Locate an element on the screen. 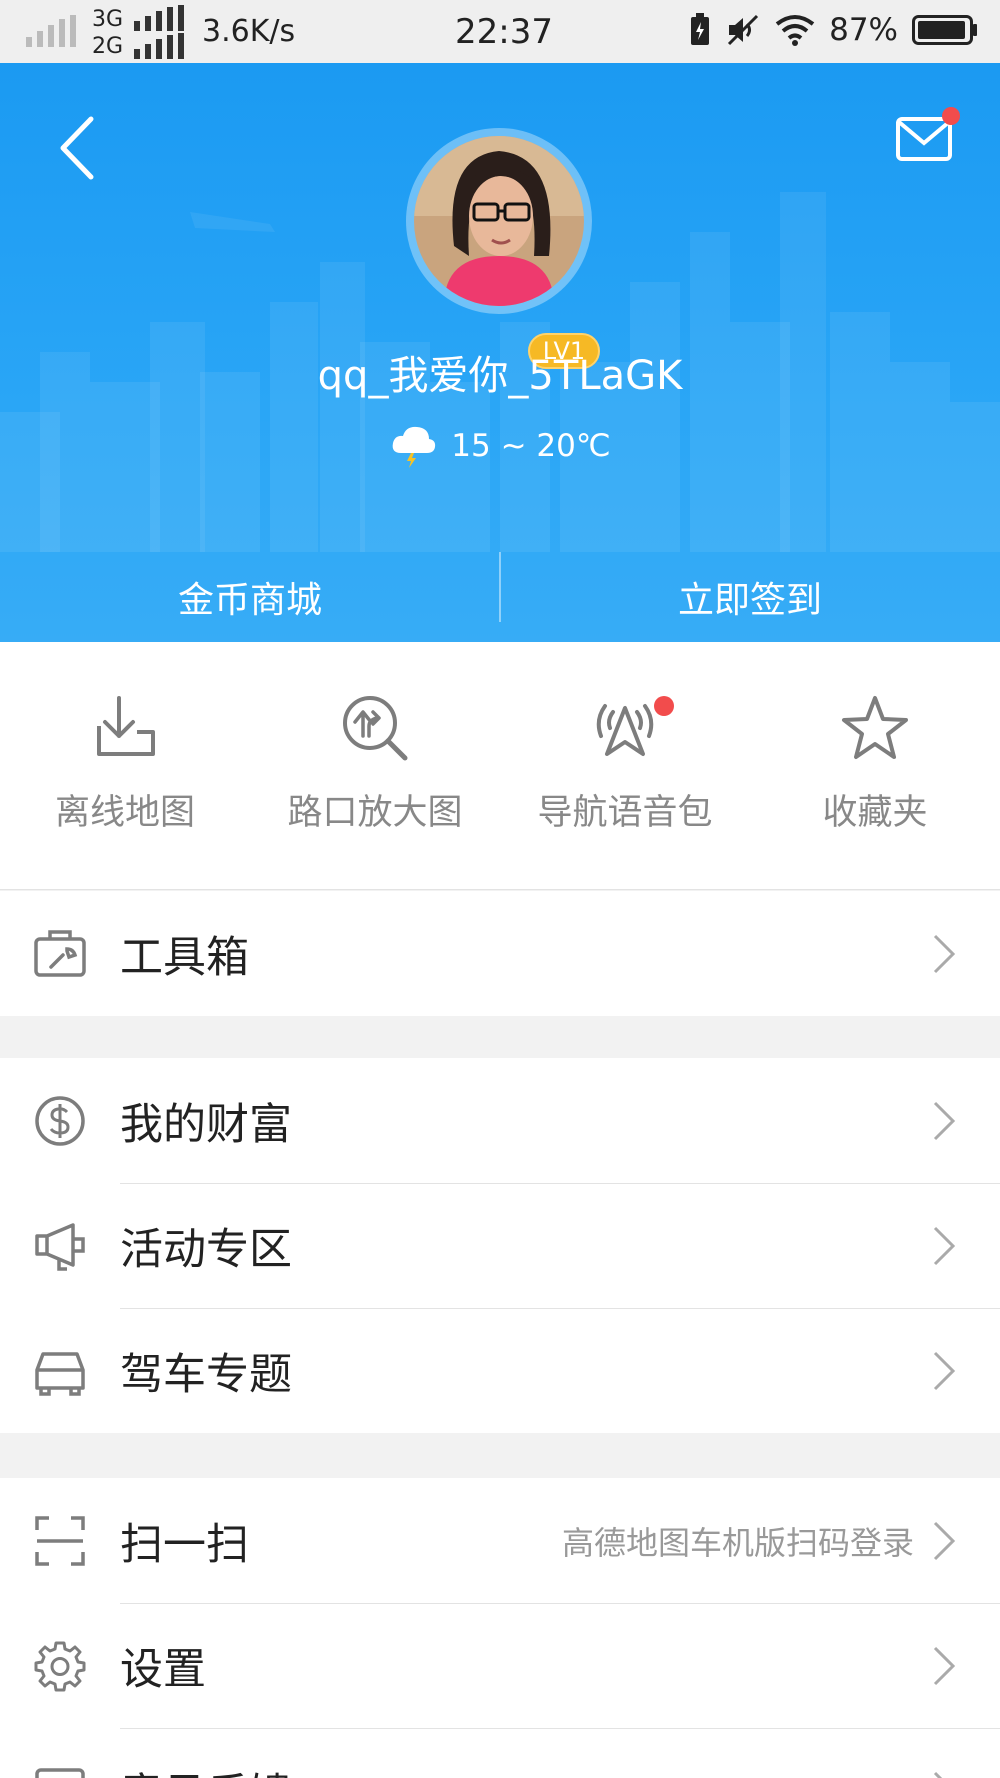  voice-broadcast-icon is located at coordinates (625, 730).